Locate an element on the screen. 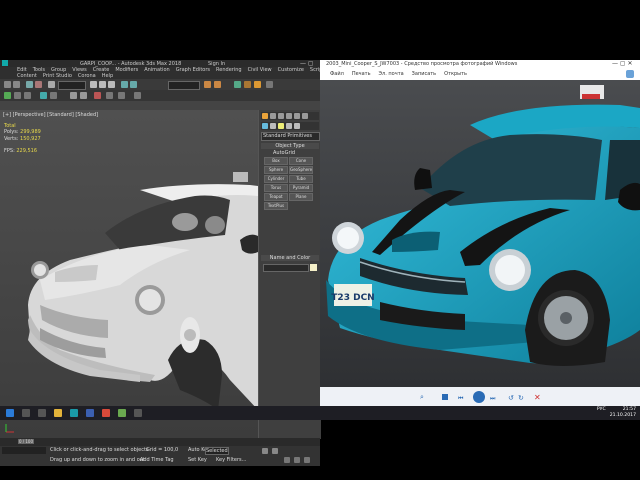 The image size is (640, 480). photo-viewer-icon is located at coordinates (122, 413).